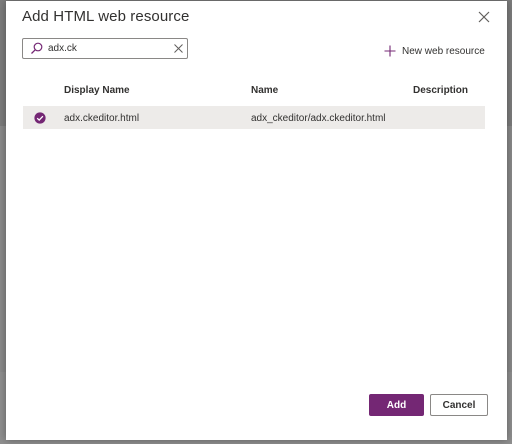  What do you see at coordinates (396, 405) in the screenshot?
I see `add-button: Add` at bounding box center [396, 405].